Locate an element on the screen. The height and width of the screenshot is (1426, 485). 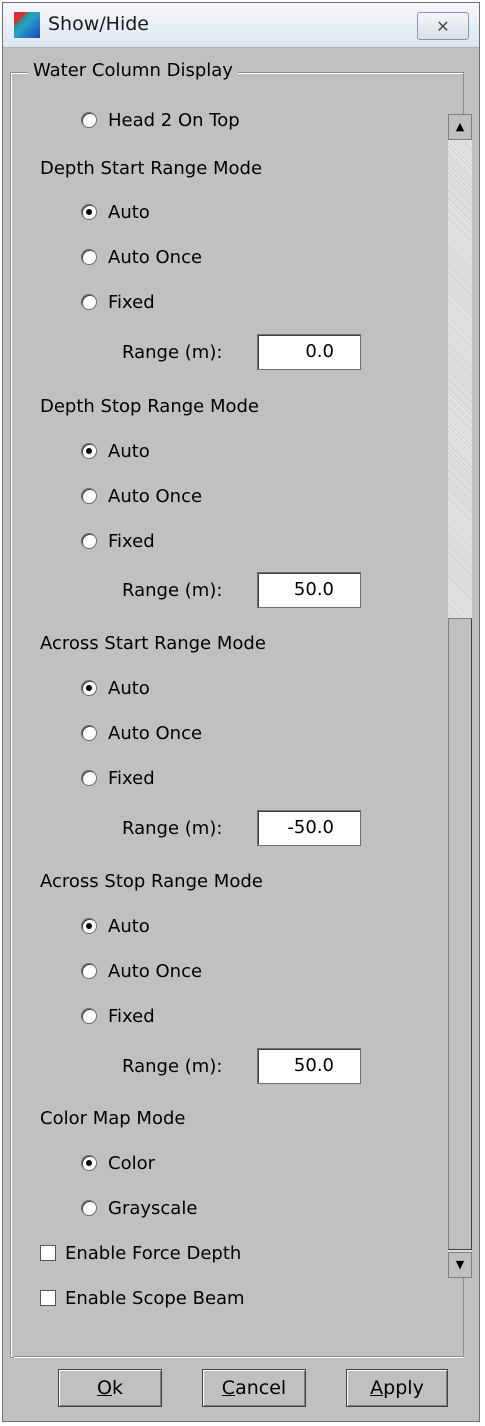
radio-color-map-grayscale: Grayscale is located at coordinates (139, 1208).